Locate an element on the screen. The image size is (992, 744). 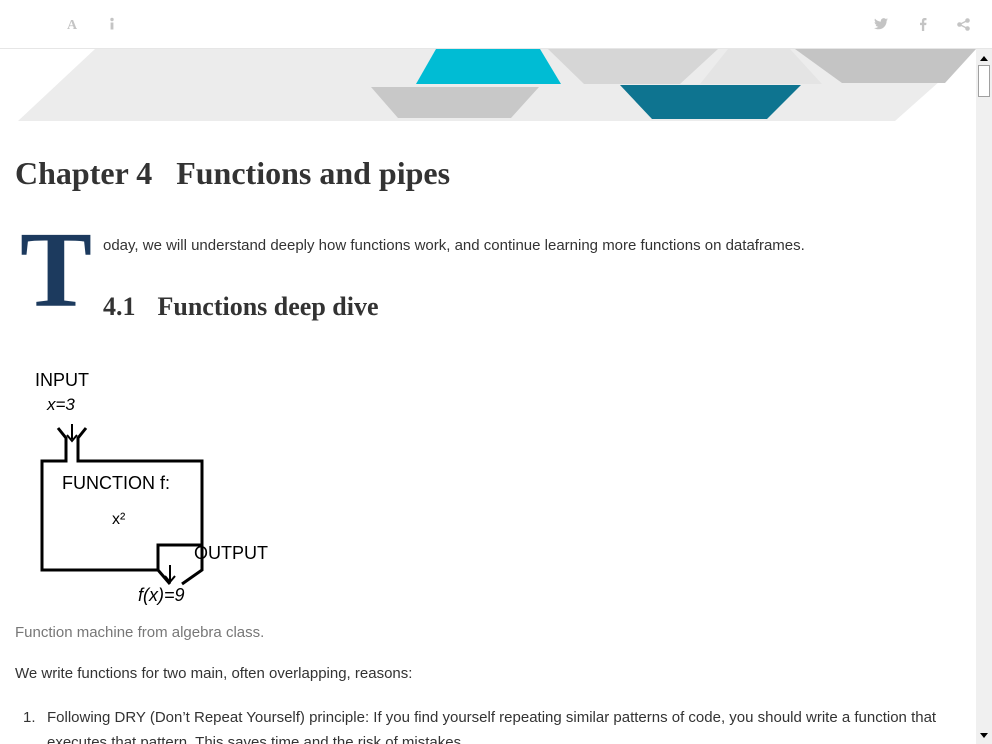
scroll-up-arrow-icon is located at coordinates (984, 58).